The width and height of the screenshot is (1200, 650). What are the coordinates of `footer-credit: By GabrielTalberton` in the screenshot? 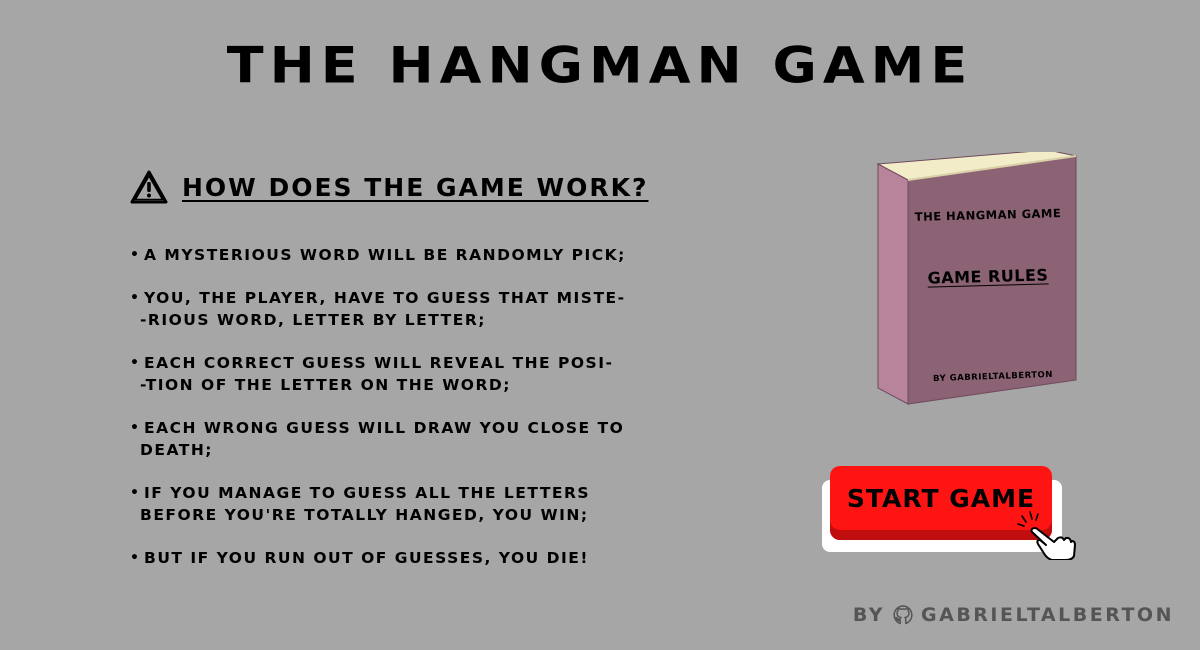 It's located at (1013, 615).